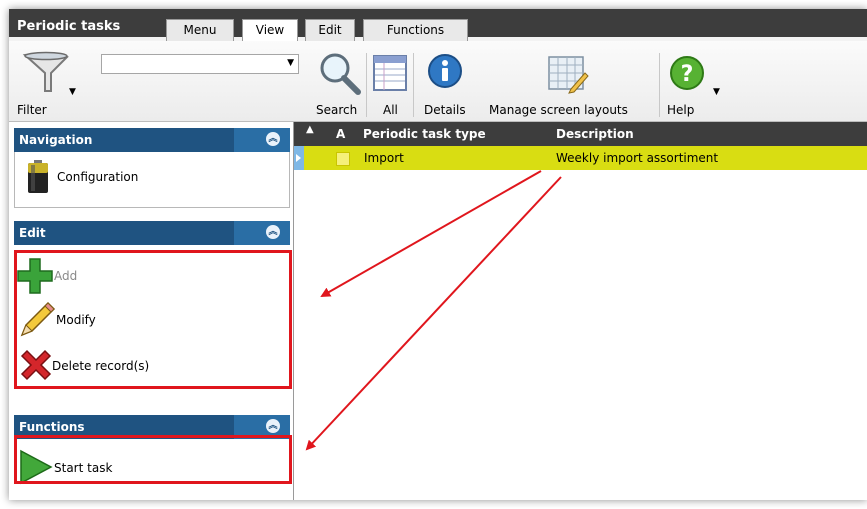 Image resolution: width=867 pixels, height=509 pixels. Describe the element at coordinates (340, 74) in the screenshot. I see `magnifier-icon` at that location.